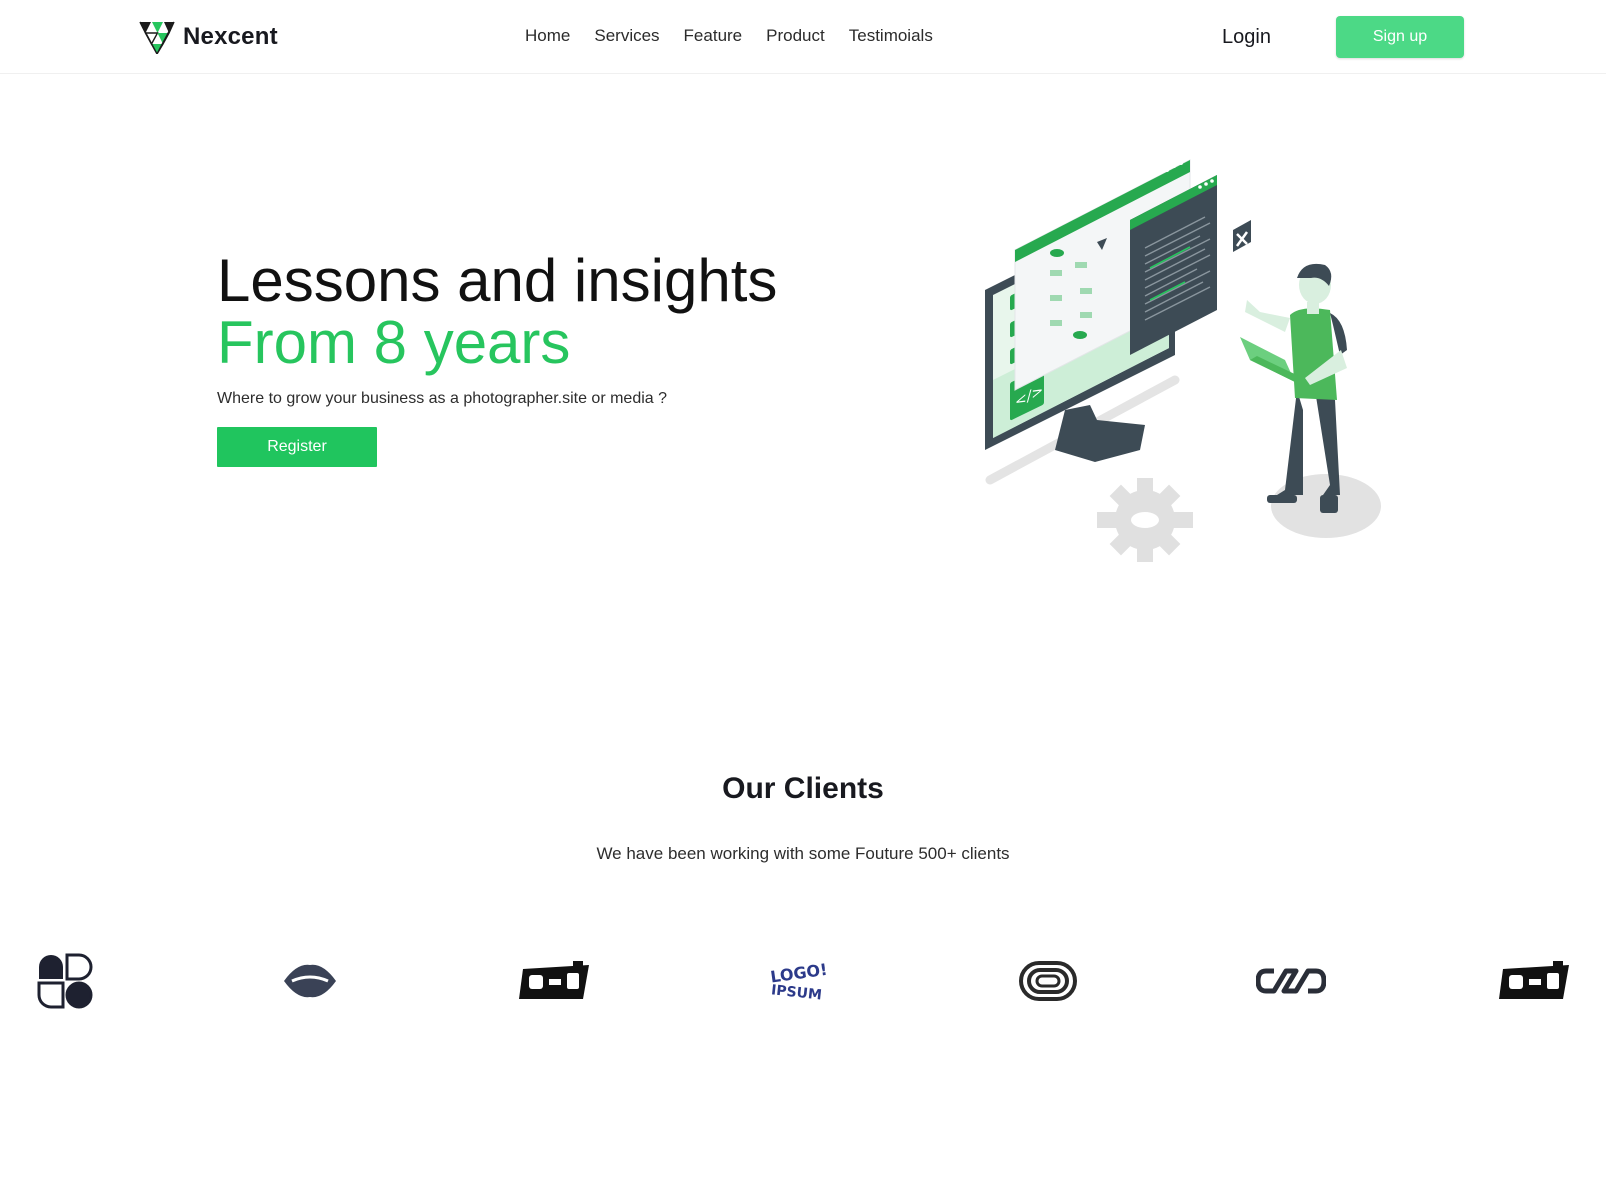 The width and height of the screenshot is (1606, 1193). I want to click on login-link: Login, so click(1246, 37).